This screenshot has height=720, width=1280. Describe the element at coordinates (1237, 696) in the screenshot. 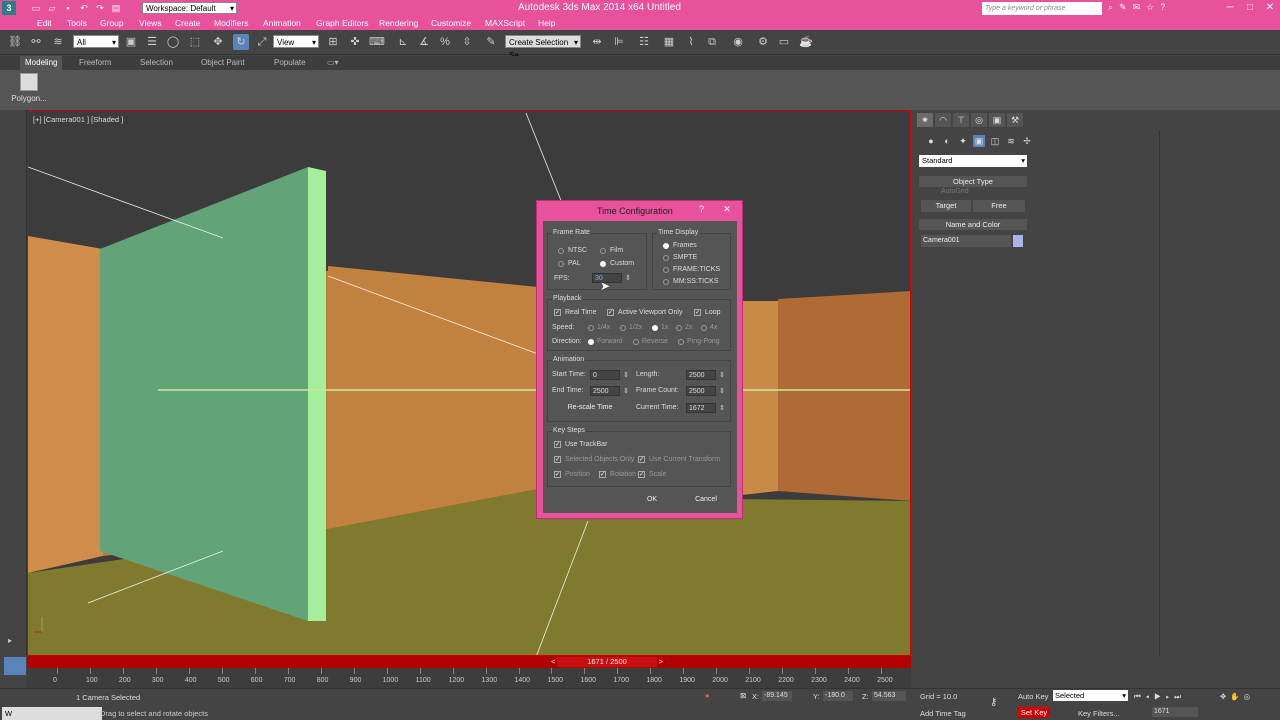

I see `nav-controls: ✥✋◎` at that location.